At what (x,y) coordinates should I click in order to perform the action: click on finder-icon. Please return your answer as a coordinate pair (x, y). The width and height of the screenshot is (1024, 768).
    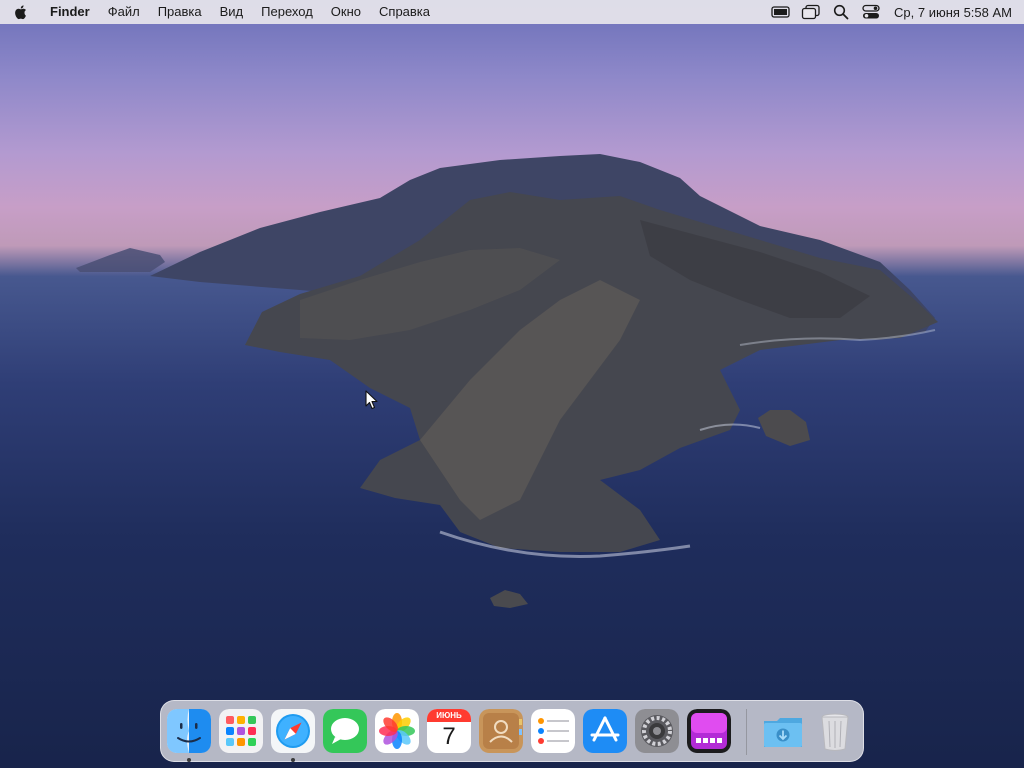
    Looking at the image, I should click on (189, 731).